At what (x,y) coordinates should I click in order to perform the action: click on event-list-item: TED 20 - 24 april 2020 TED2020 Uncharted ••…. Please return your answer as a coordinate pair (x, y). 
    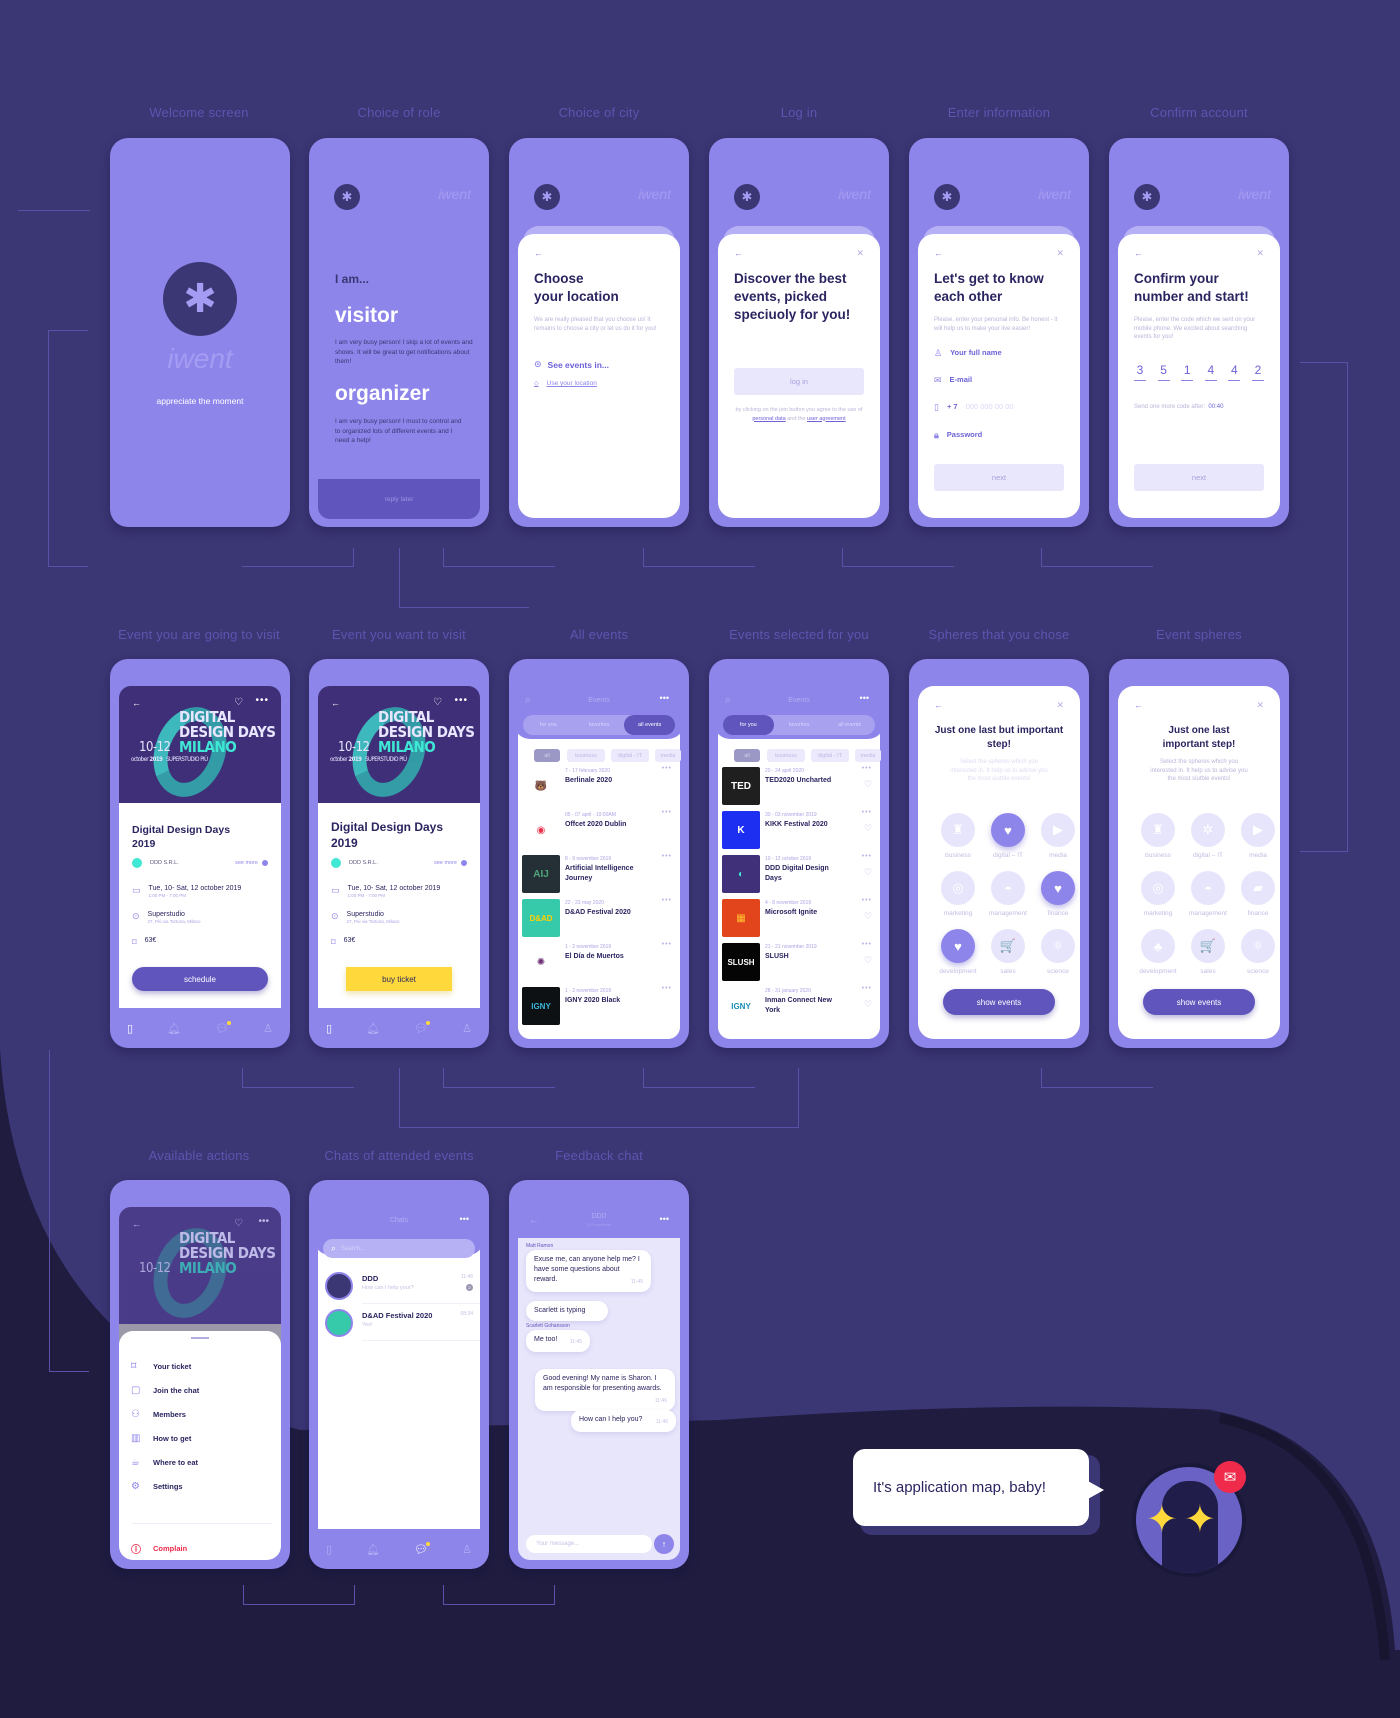
    Looking at the image, I should click on (799, 787).